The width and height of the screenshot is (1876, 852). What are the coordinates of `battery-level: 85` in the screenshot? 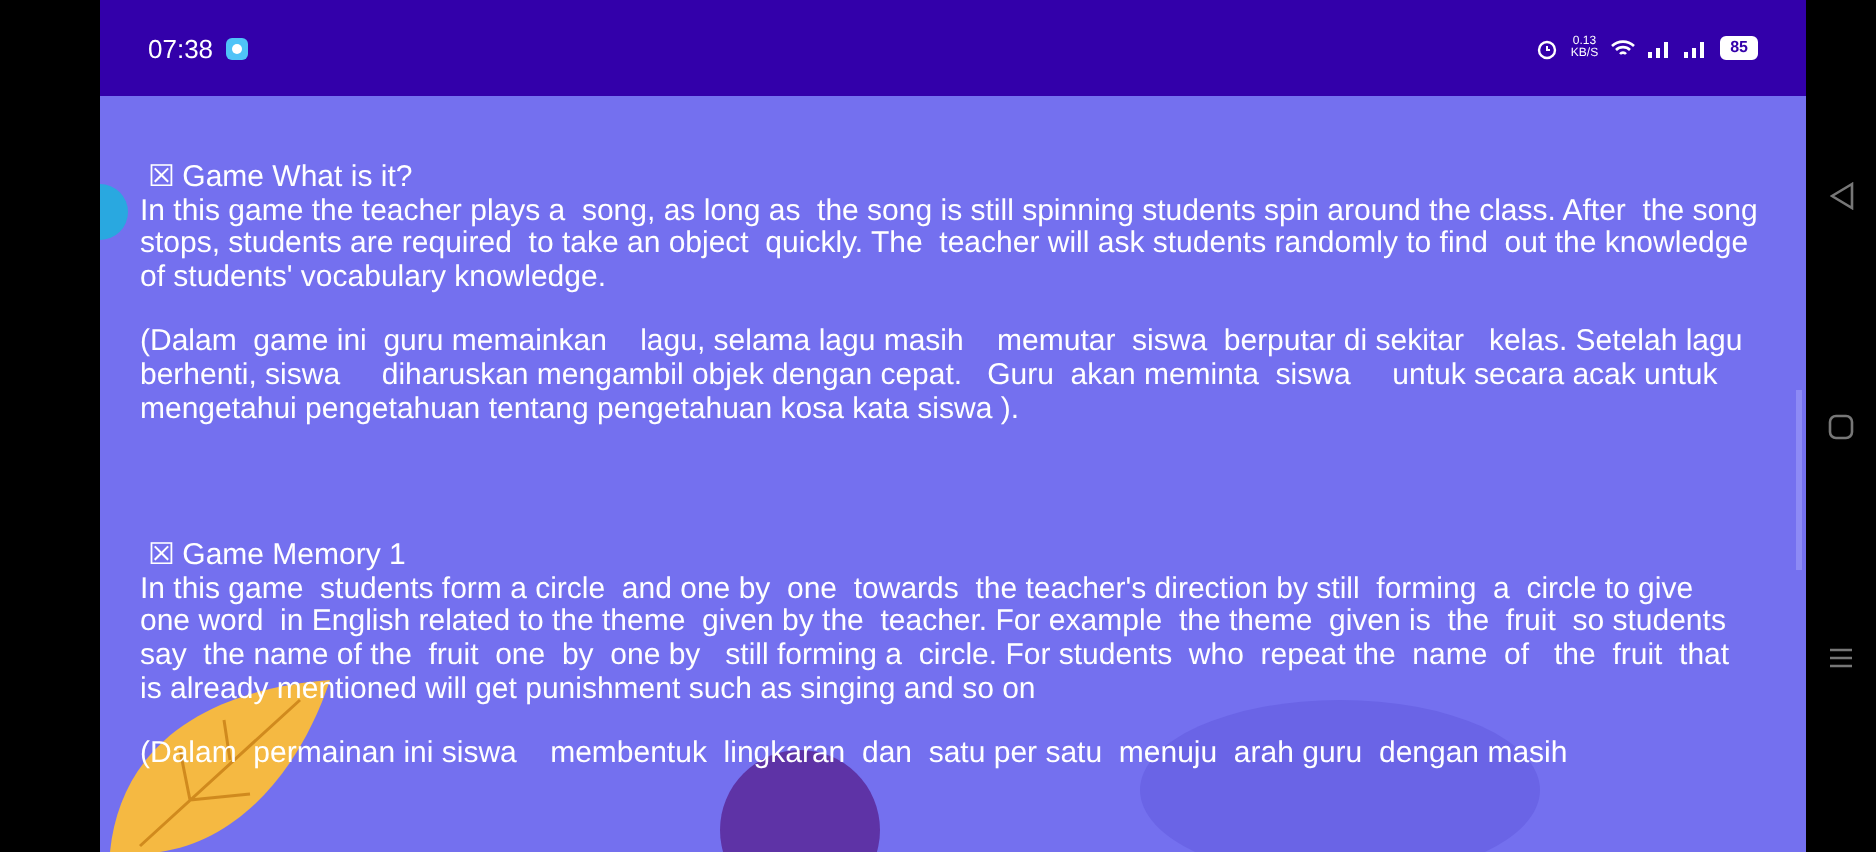 It's located at (1739, 48).